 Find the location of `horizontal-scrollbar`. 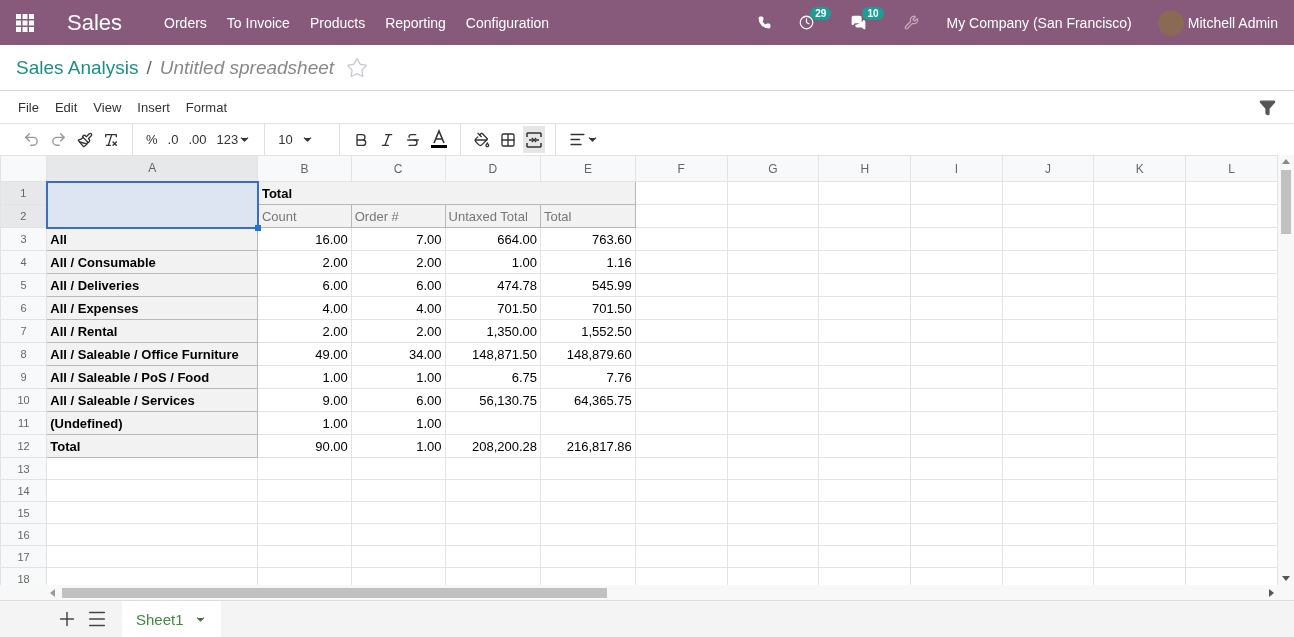

horizontal-scrollbar is located at coordinates (647, 592).